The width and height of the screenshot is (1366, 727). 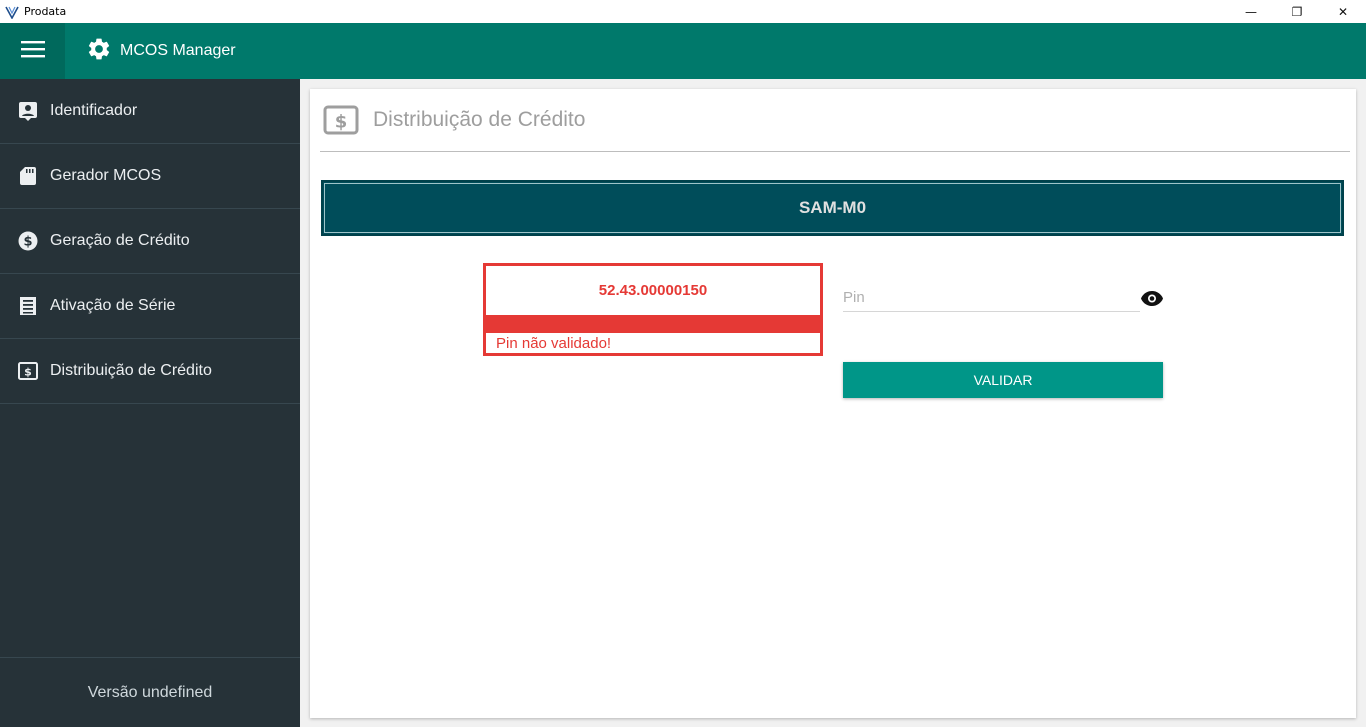 I want to click on serial-value: 52.43.00000150, so click(x=653, y=290).